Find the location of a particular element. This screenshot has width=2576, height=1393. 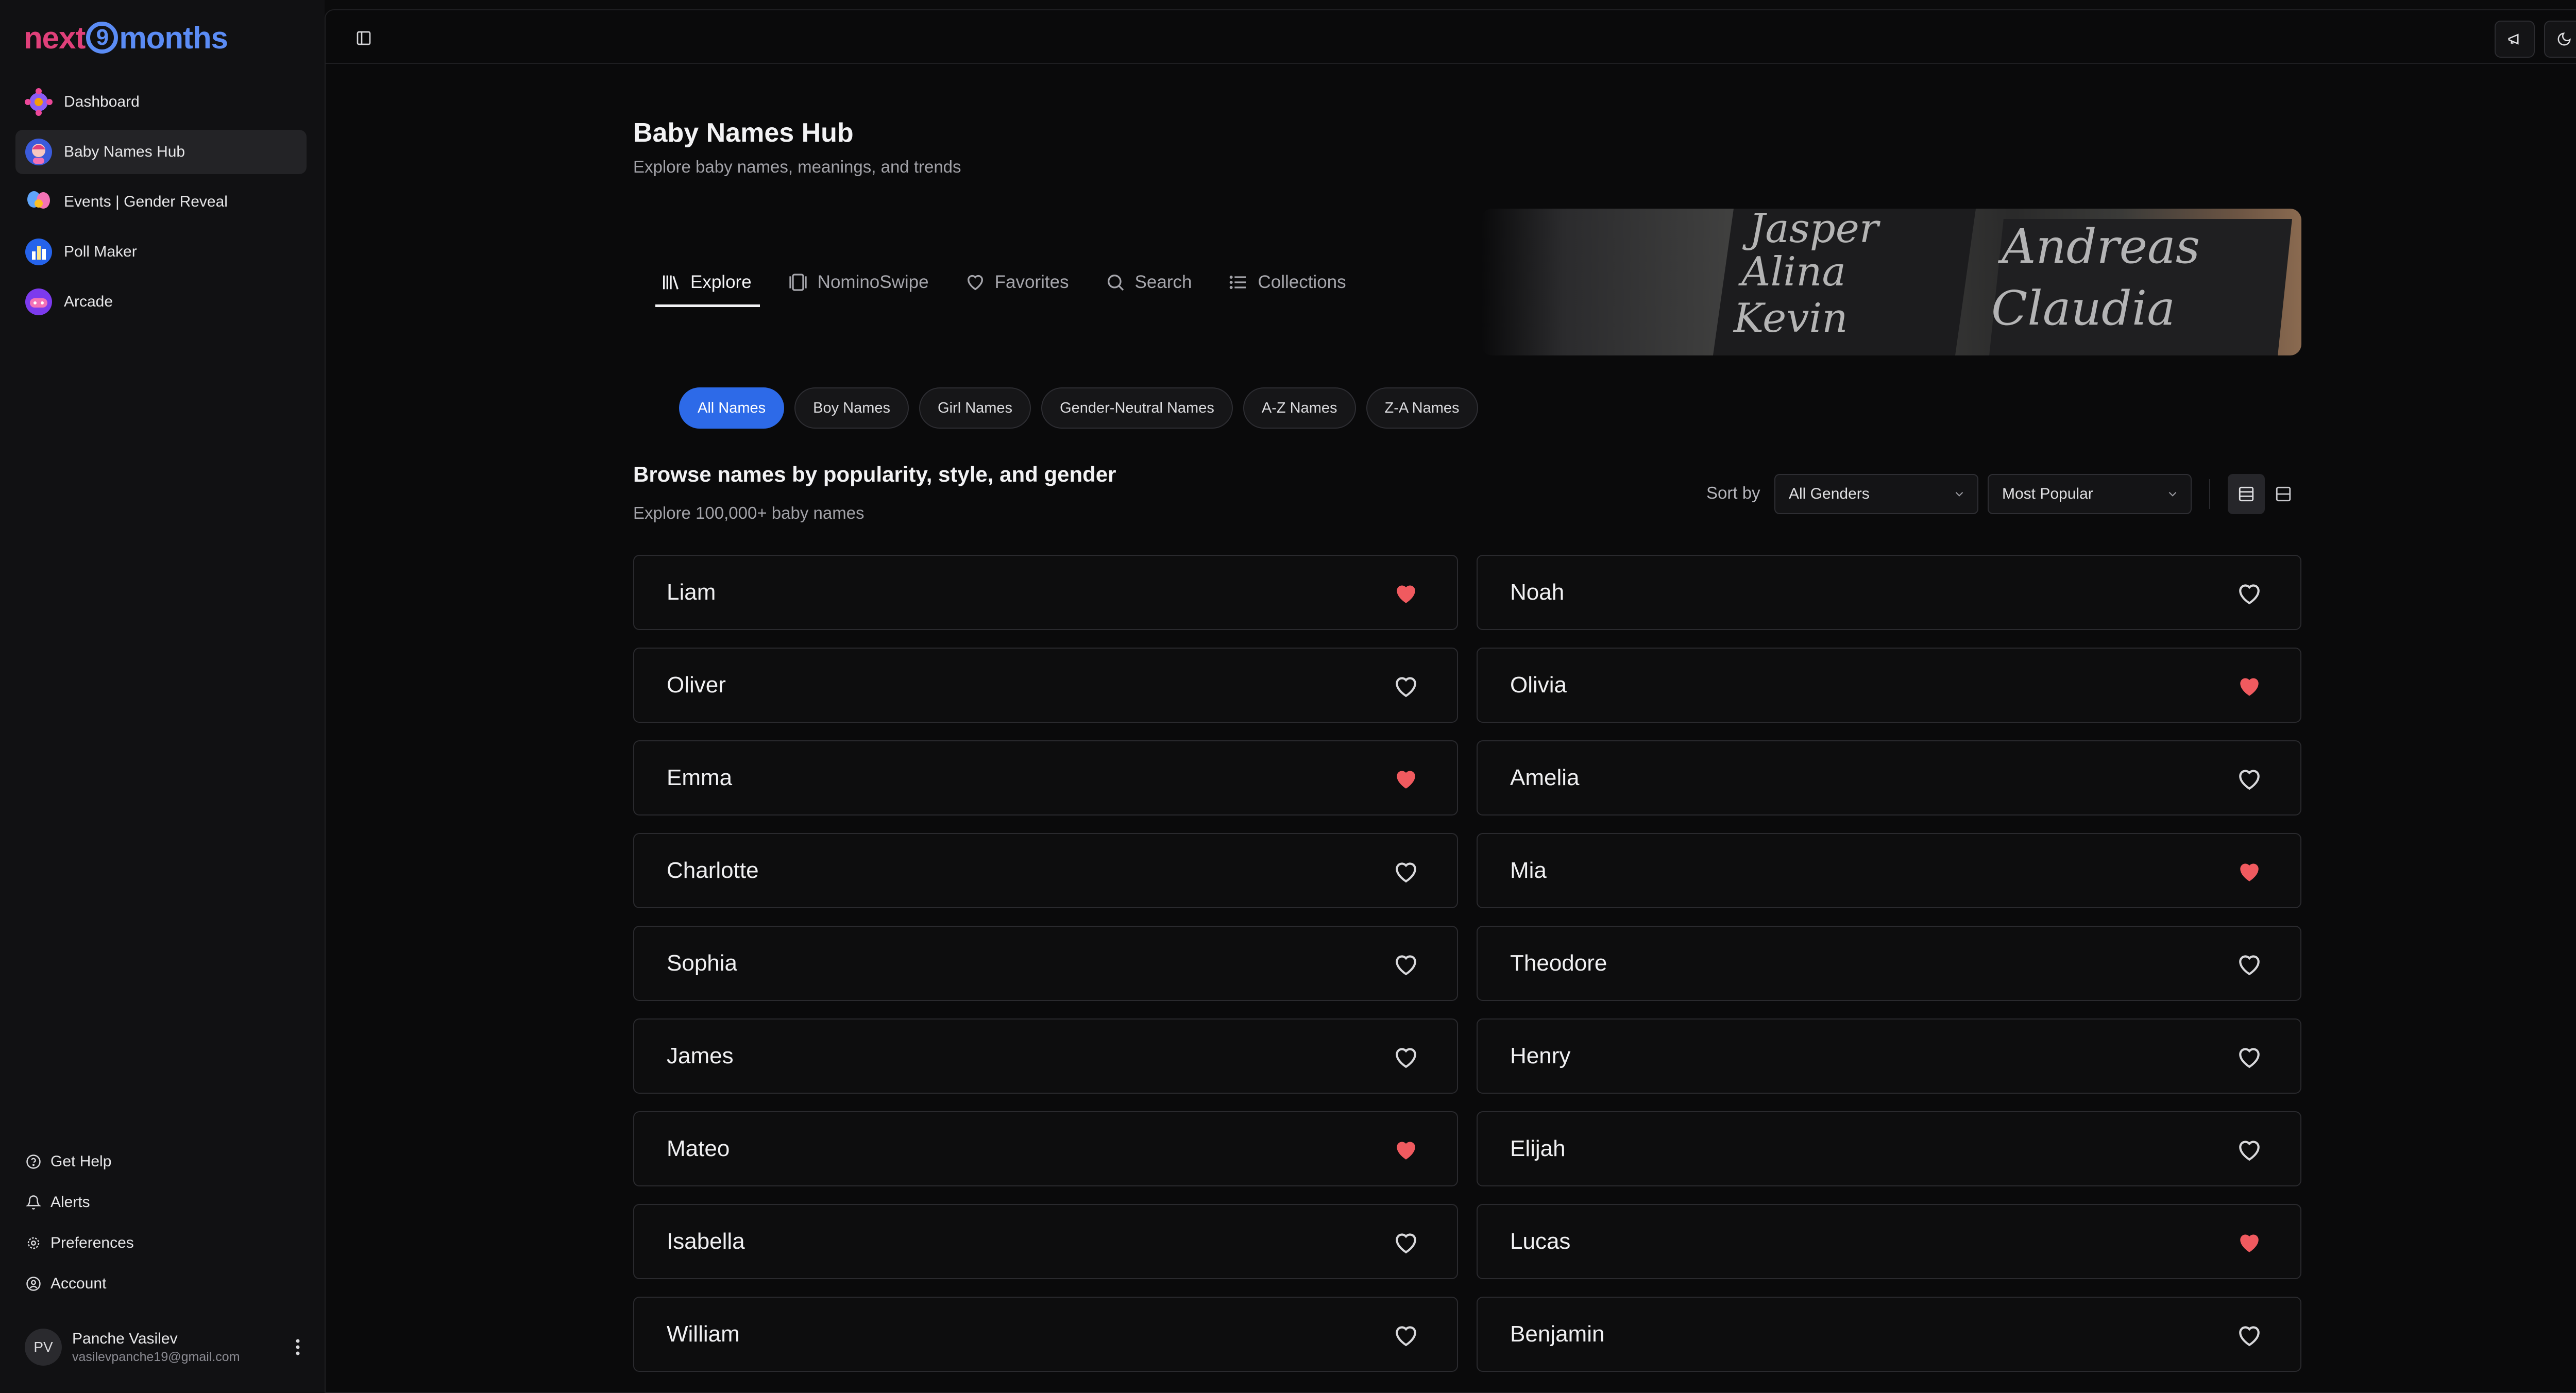

more-vertical-icon is located at coordinates (298, 1347).